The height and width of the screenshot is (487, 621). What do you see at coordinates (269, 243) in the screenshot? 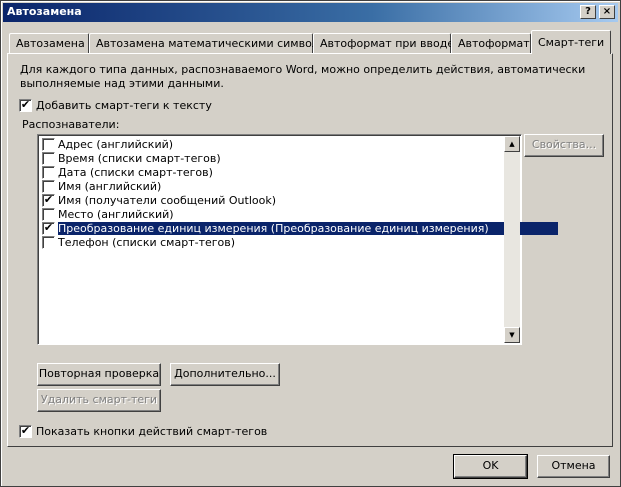
I see `list-item: Телефон (списки смарт-тегов)` at bounding box center [269, 243].